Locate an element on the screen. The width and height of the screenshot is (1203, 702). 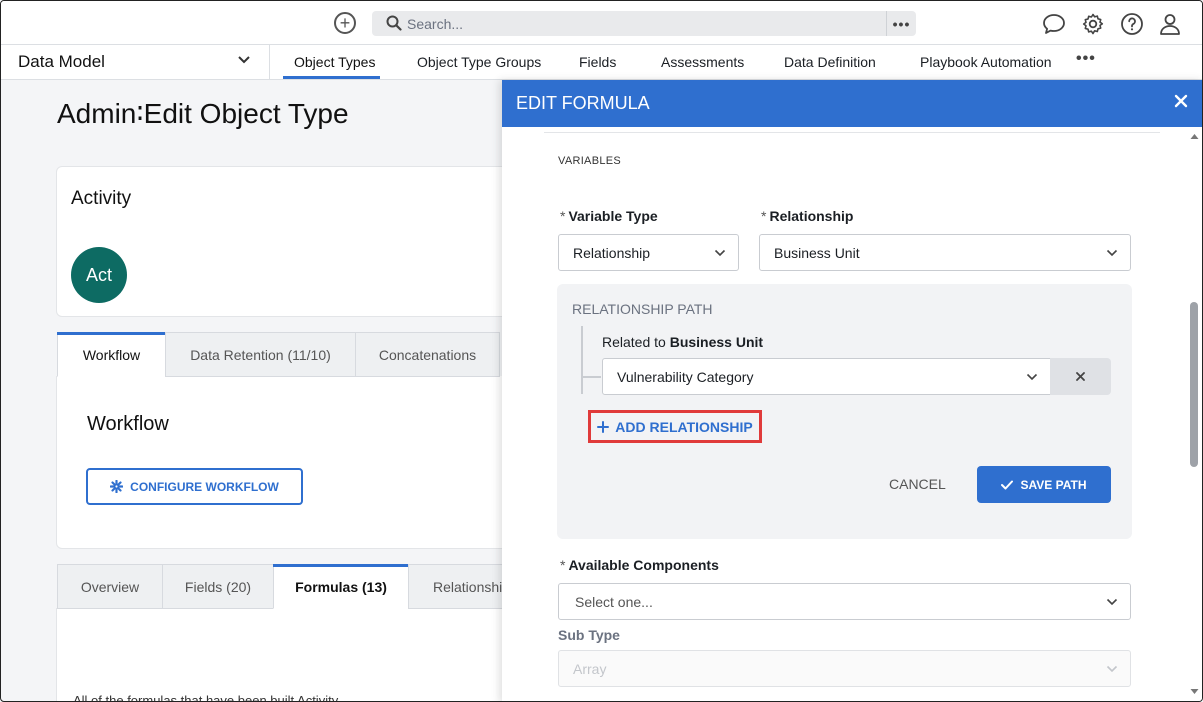
tab-workflow: Workflow is located at coordinates (111, 354).